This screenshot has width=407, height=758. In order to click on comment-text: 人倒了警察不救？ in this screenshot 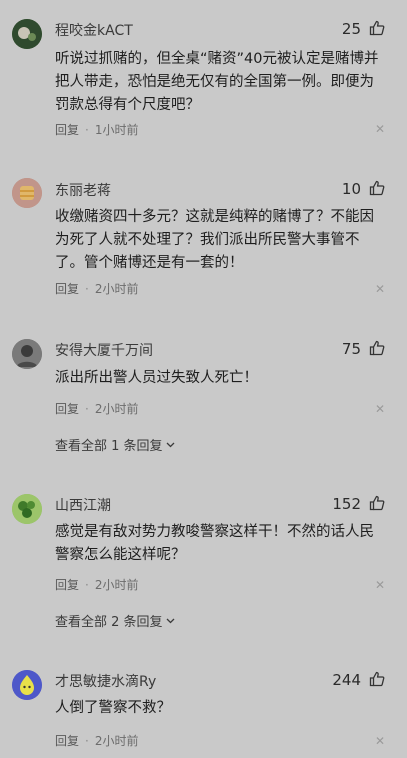, I will do `click(113, 708)`.